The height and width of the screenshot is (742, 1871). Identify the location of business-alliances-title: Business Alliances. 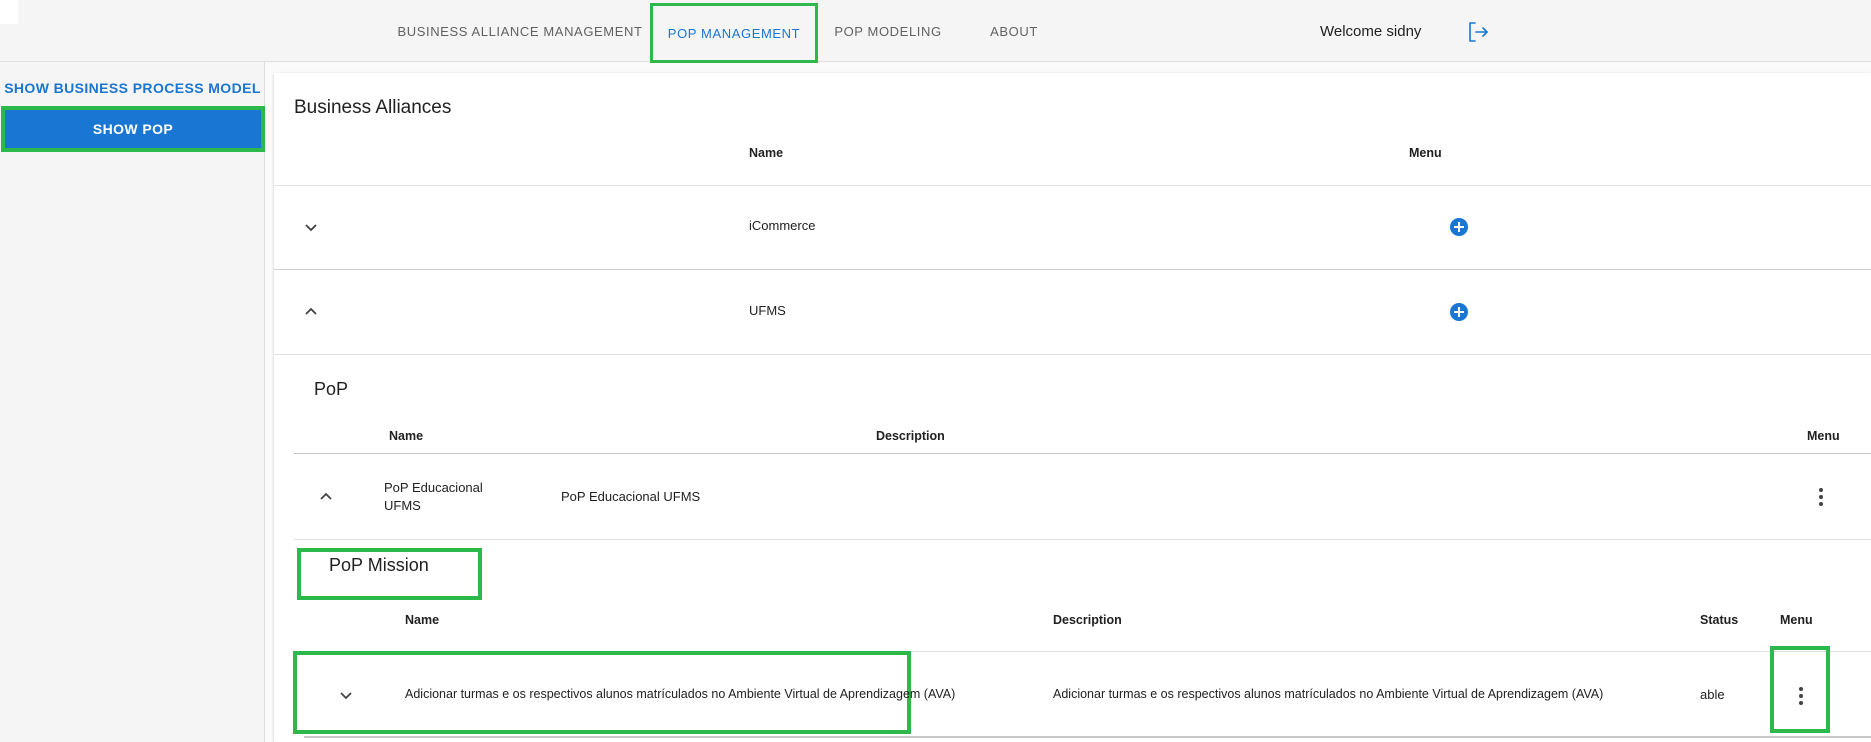
(373, 107).